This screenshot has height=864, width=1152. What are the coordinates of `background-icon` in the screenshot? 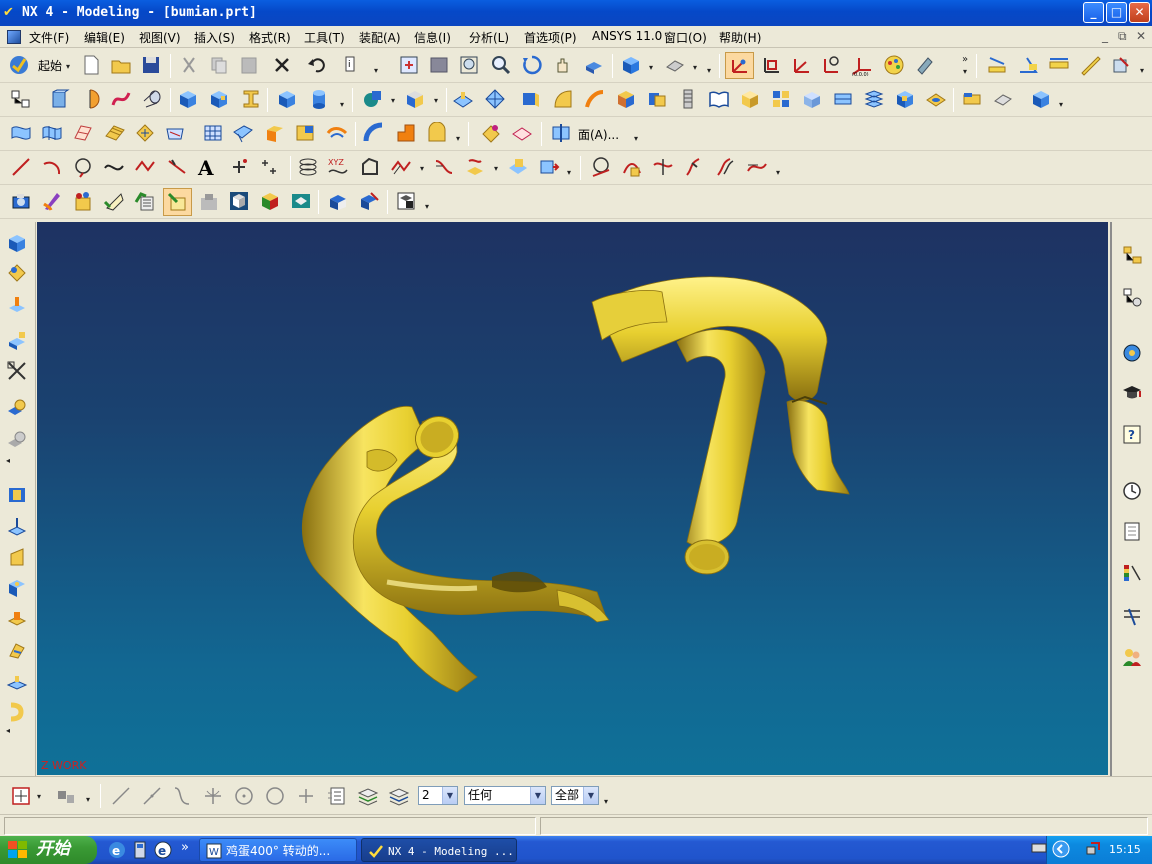 It's located at (145, 201).